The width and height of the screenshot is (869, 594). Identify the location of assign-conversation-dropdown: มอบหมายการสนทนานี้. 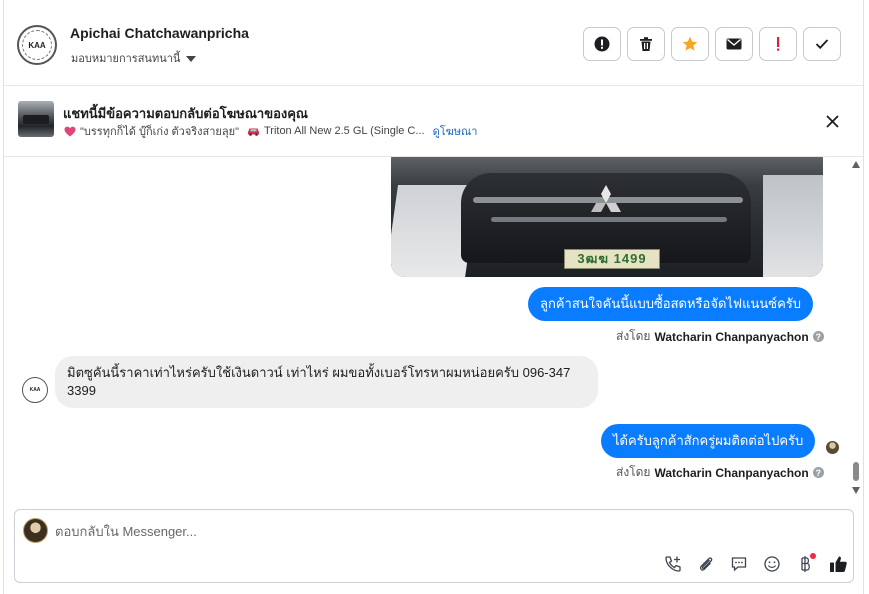
(134, 58).